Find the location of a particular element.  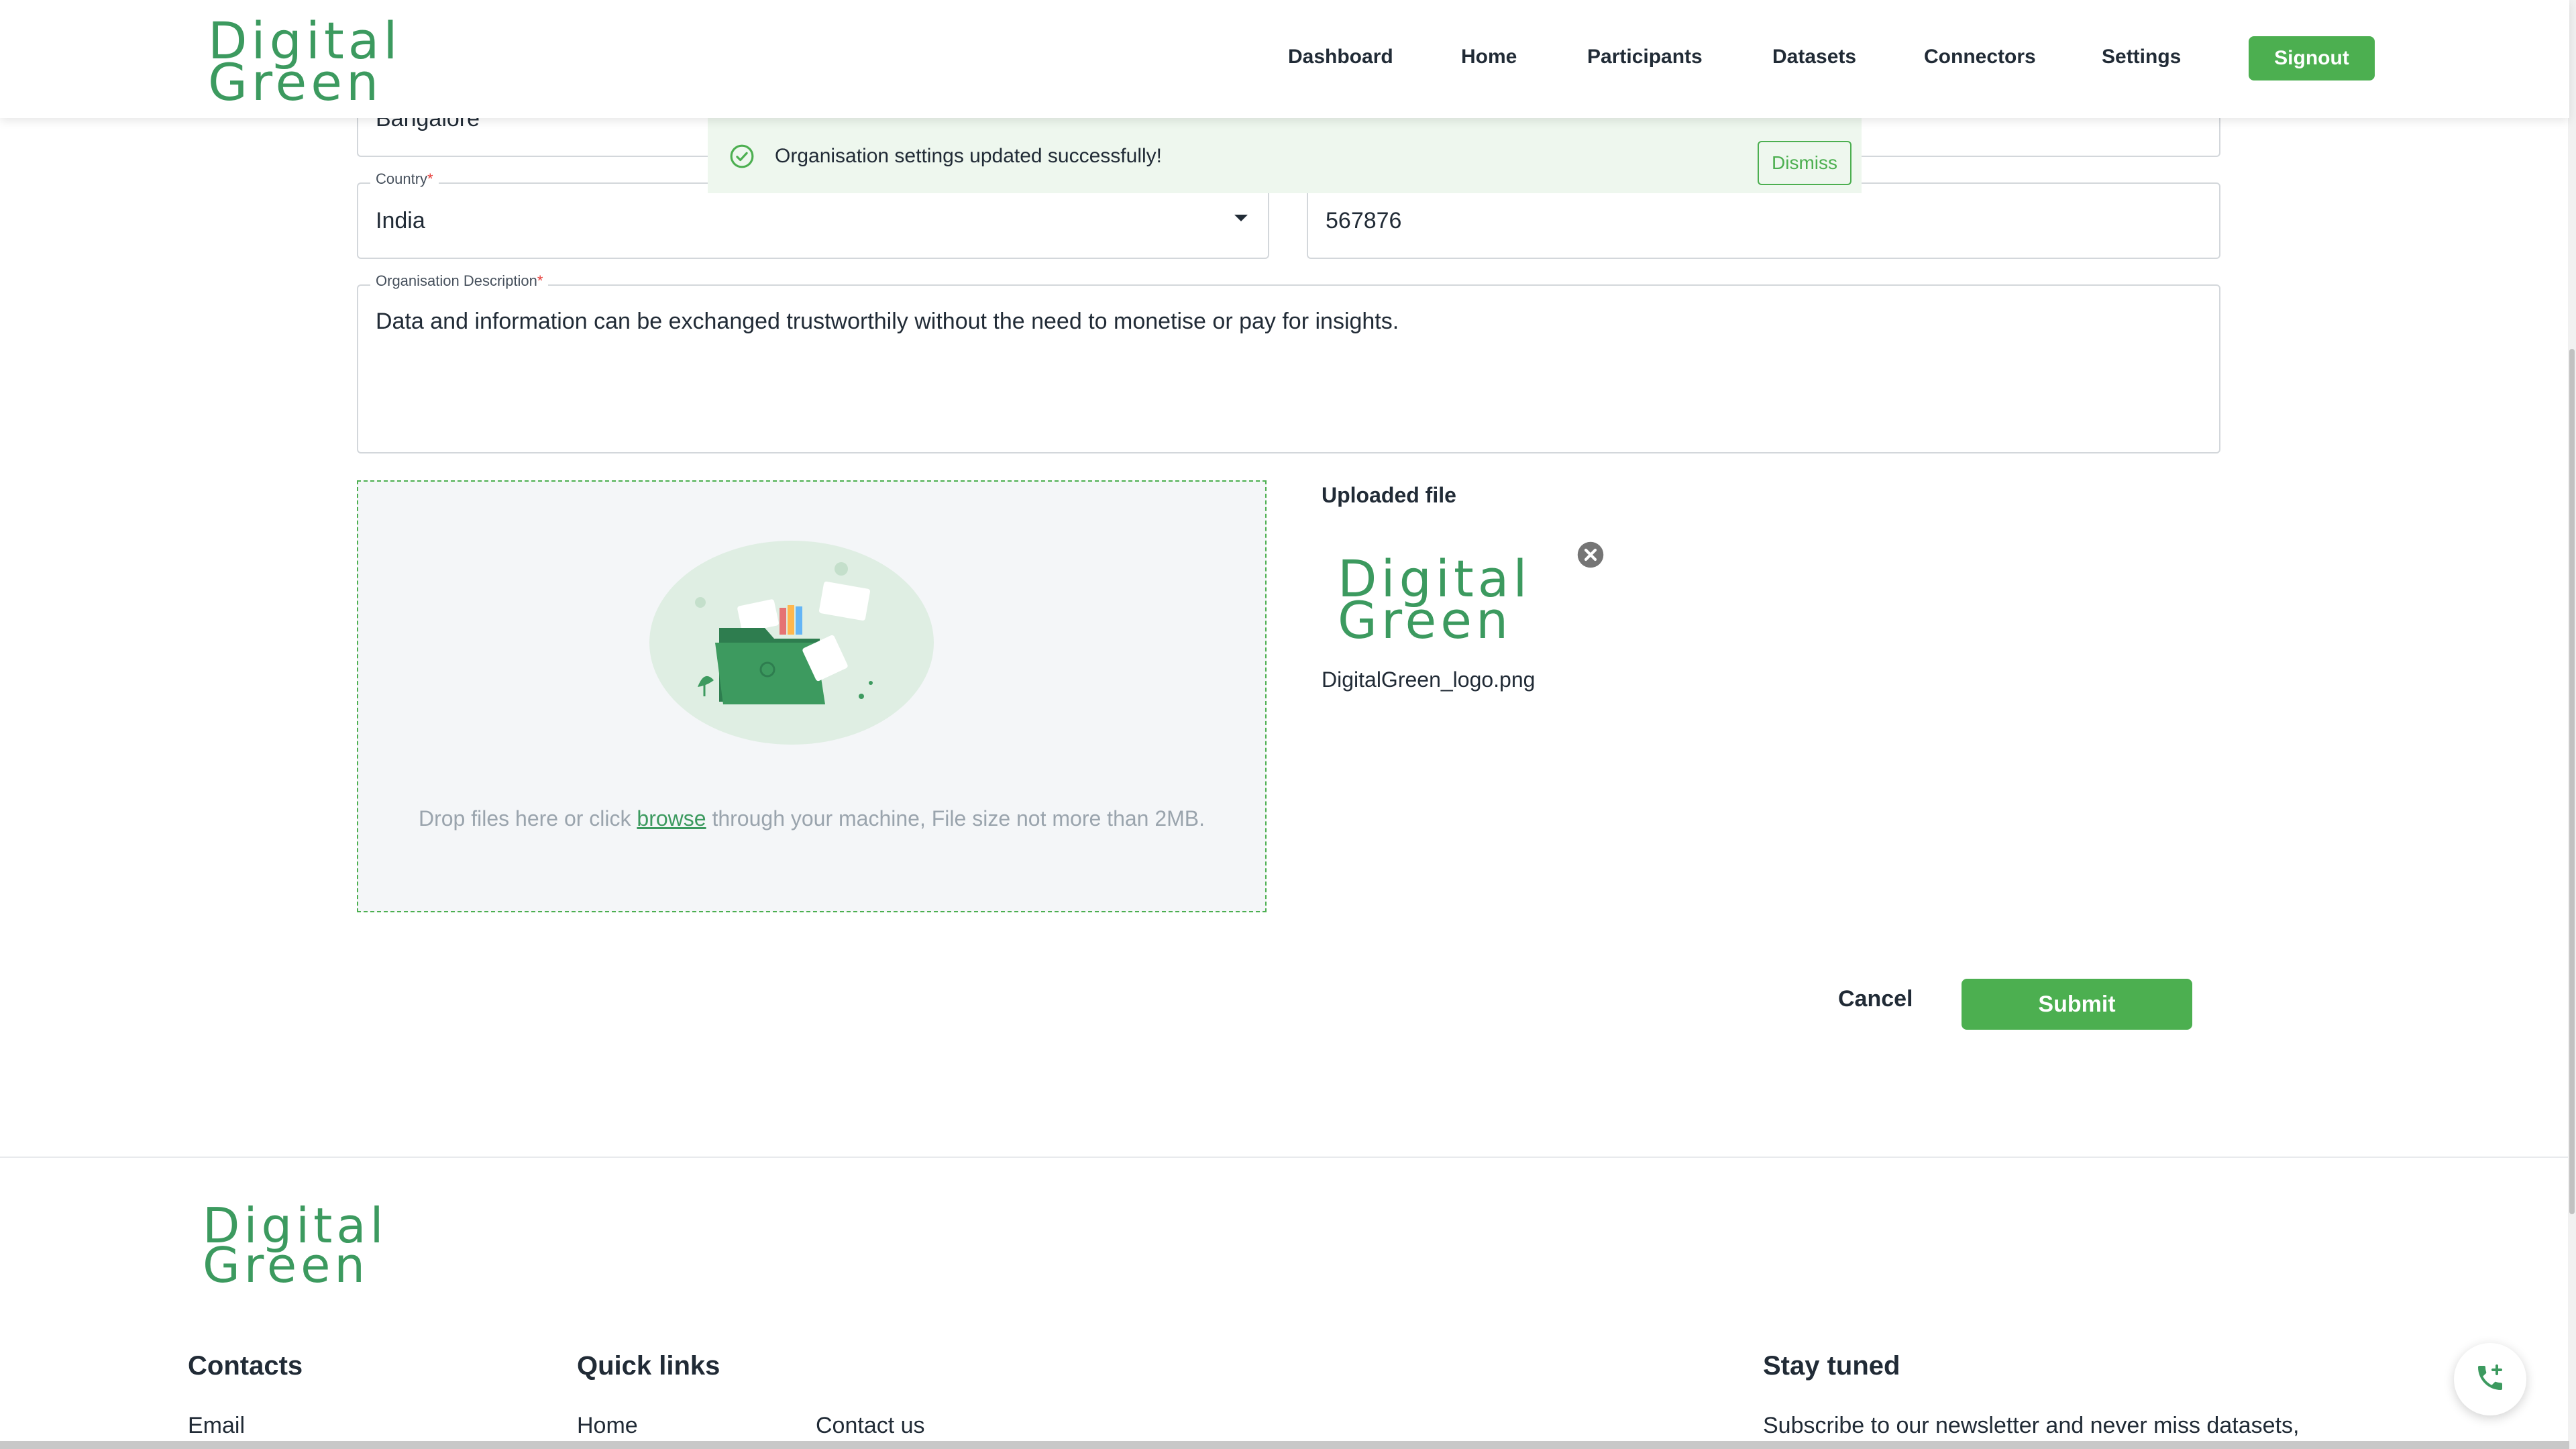

description-label: Organisation Description* is located at coordinates (459, 281).